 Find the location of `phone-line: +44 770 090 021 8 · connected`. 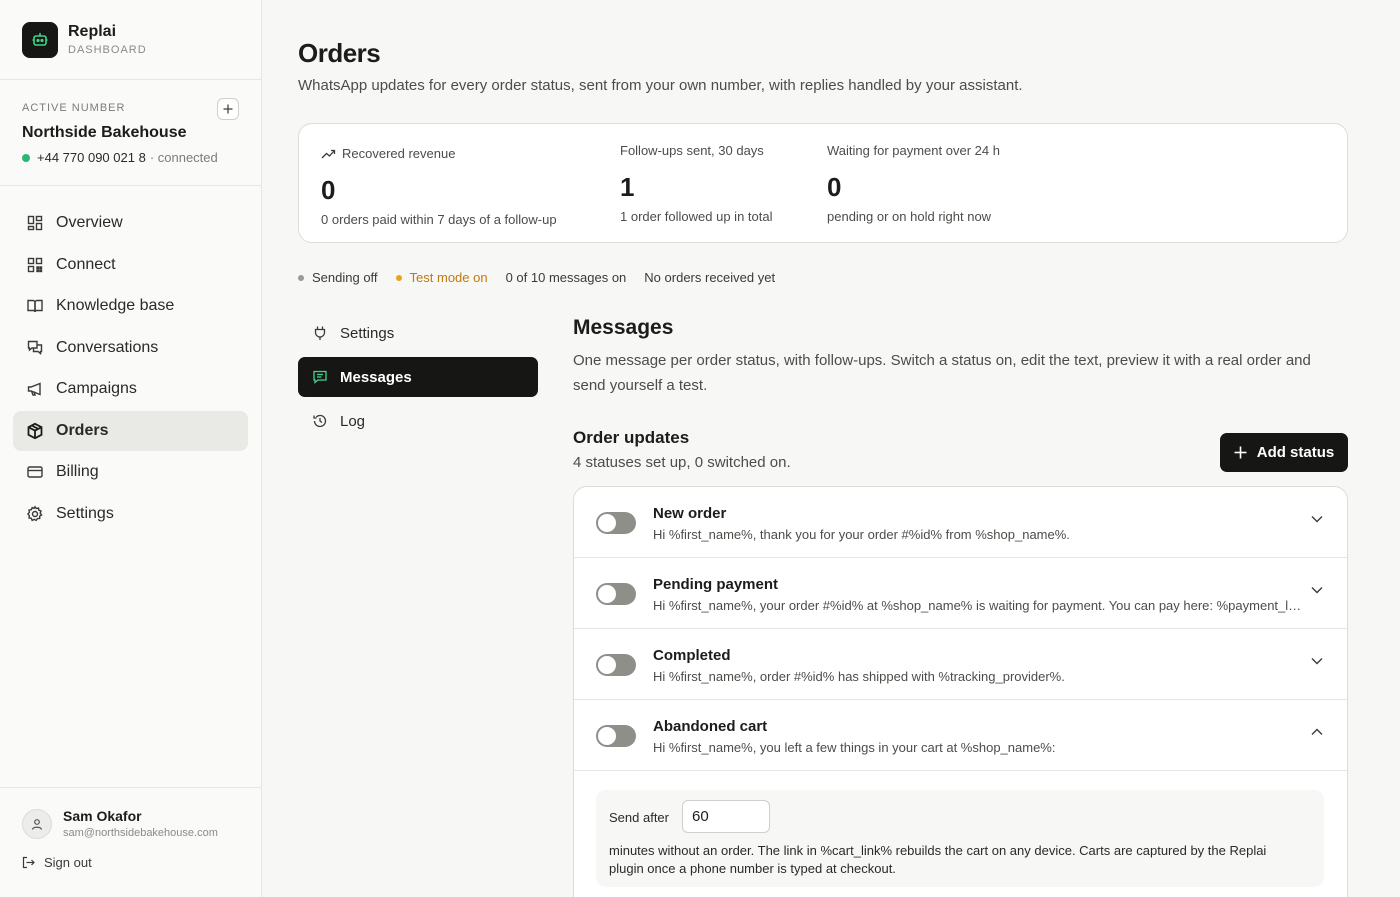

phone-line: +44 770 090 021 8 · connected is located at coordinates (130, 157).